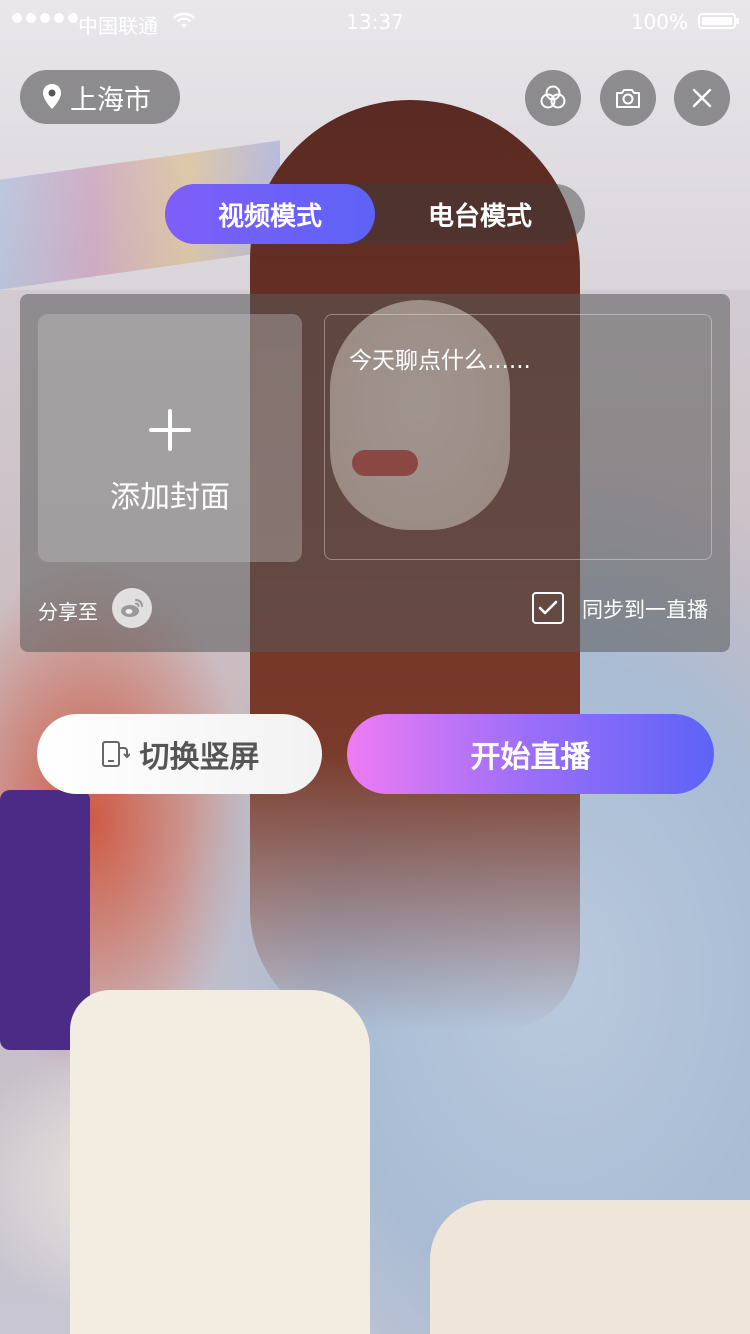 The image size is (750, 1334). I want to click on camera-switch-icon, so click(628, 98).